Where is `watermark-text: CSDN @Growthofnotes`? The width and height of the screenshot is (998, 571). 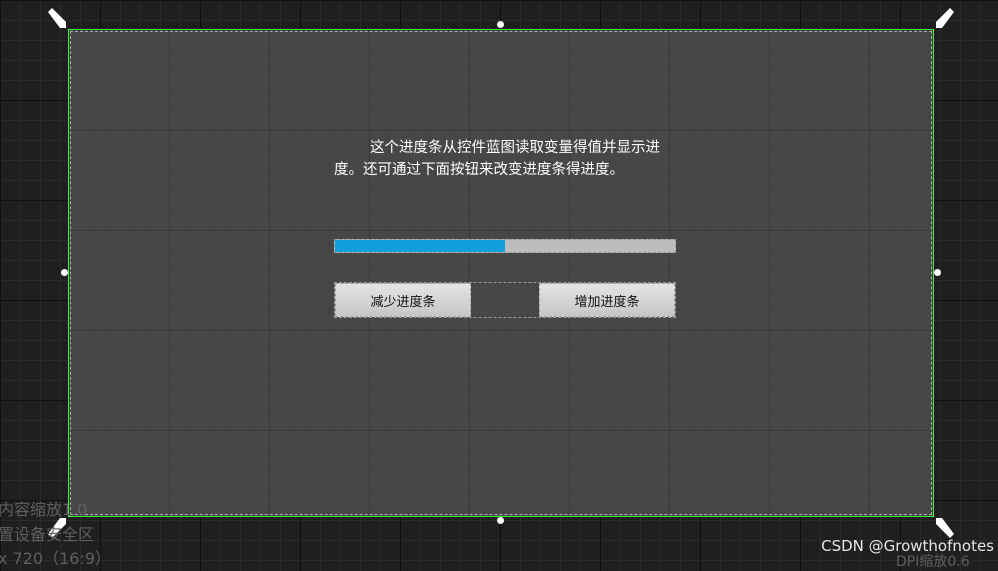
watermark-text: CSDN @Growthofnotes is located at coordinates (907, 546).